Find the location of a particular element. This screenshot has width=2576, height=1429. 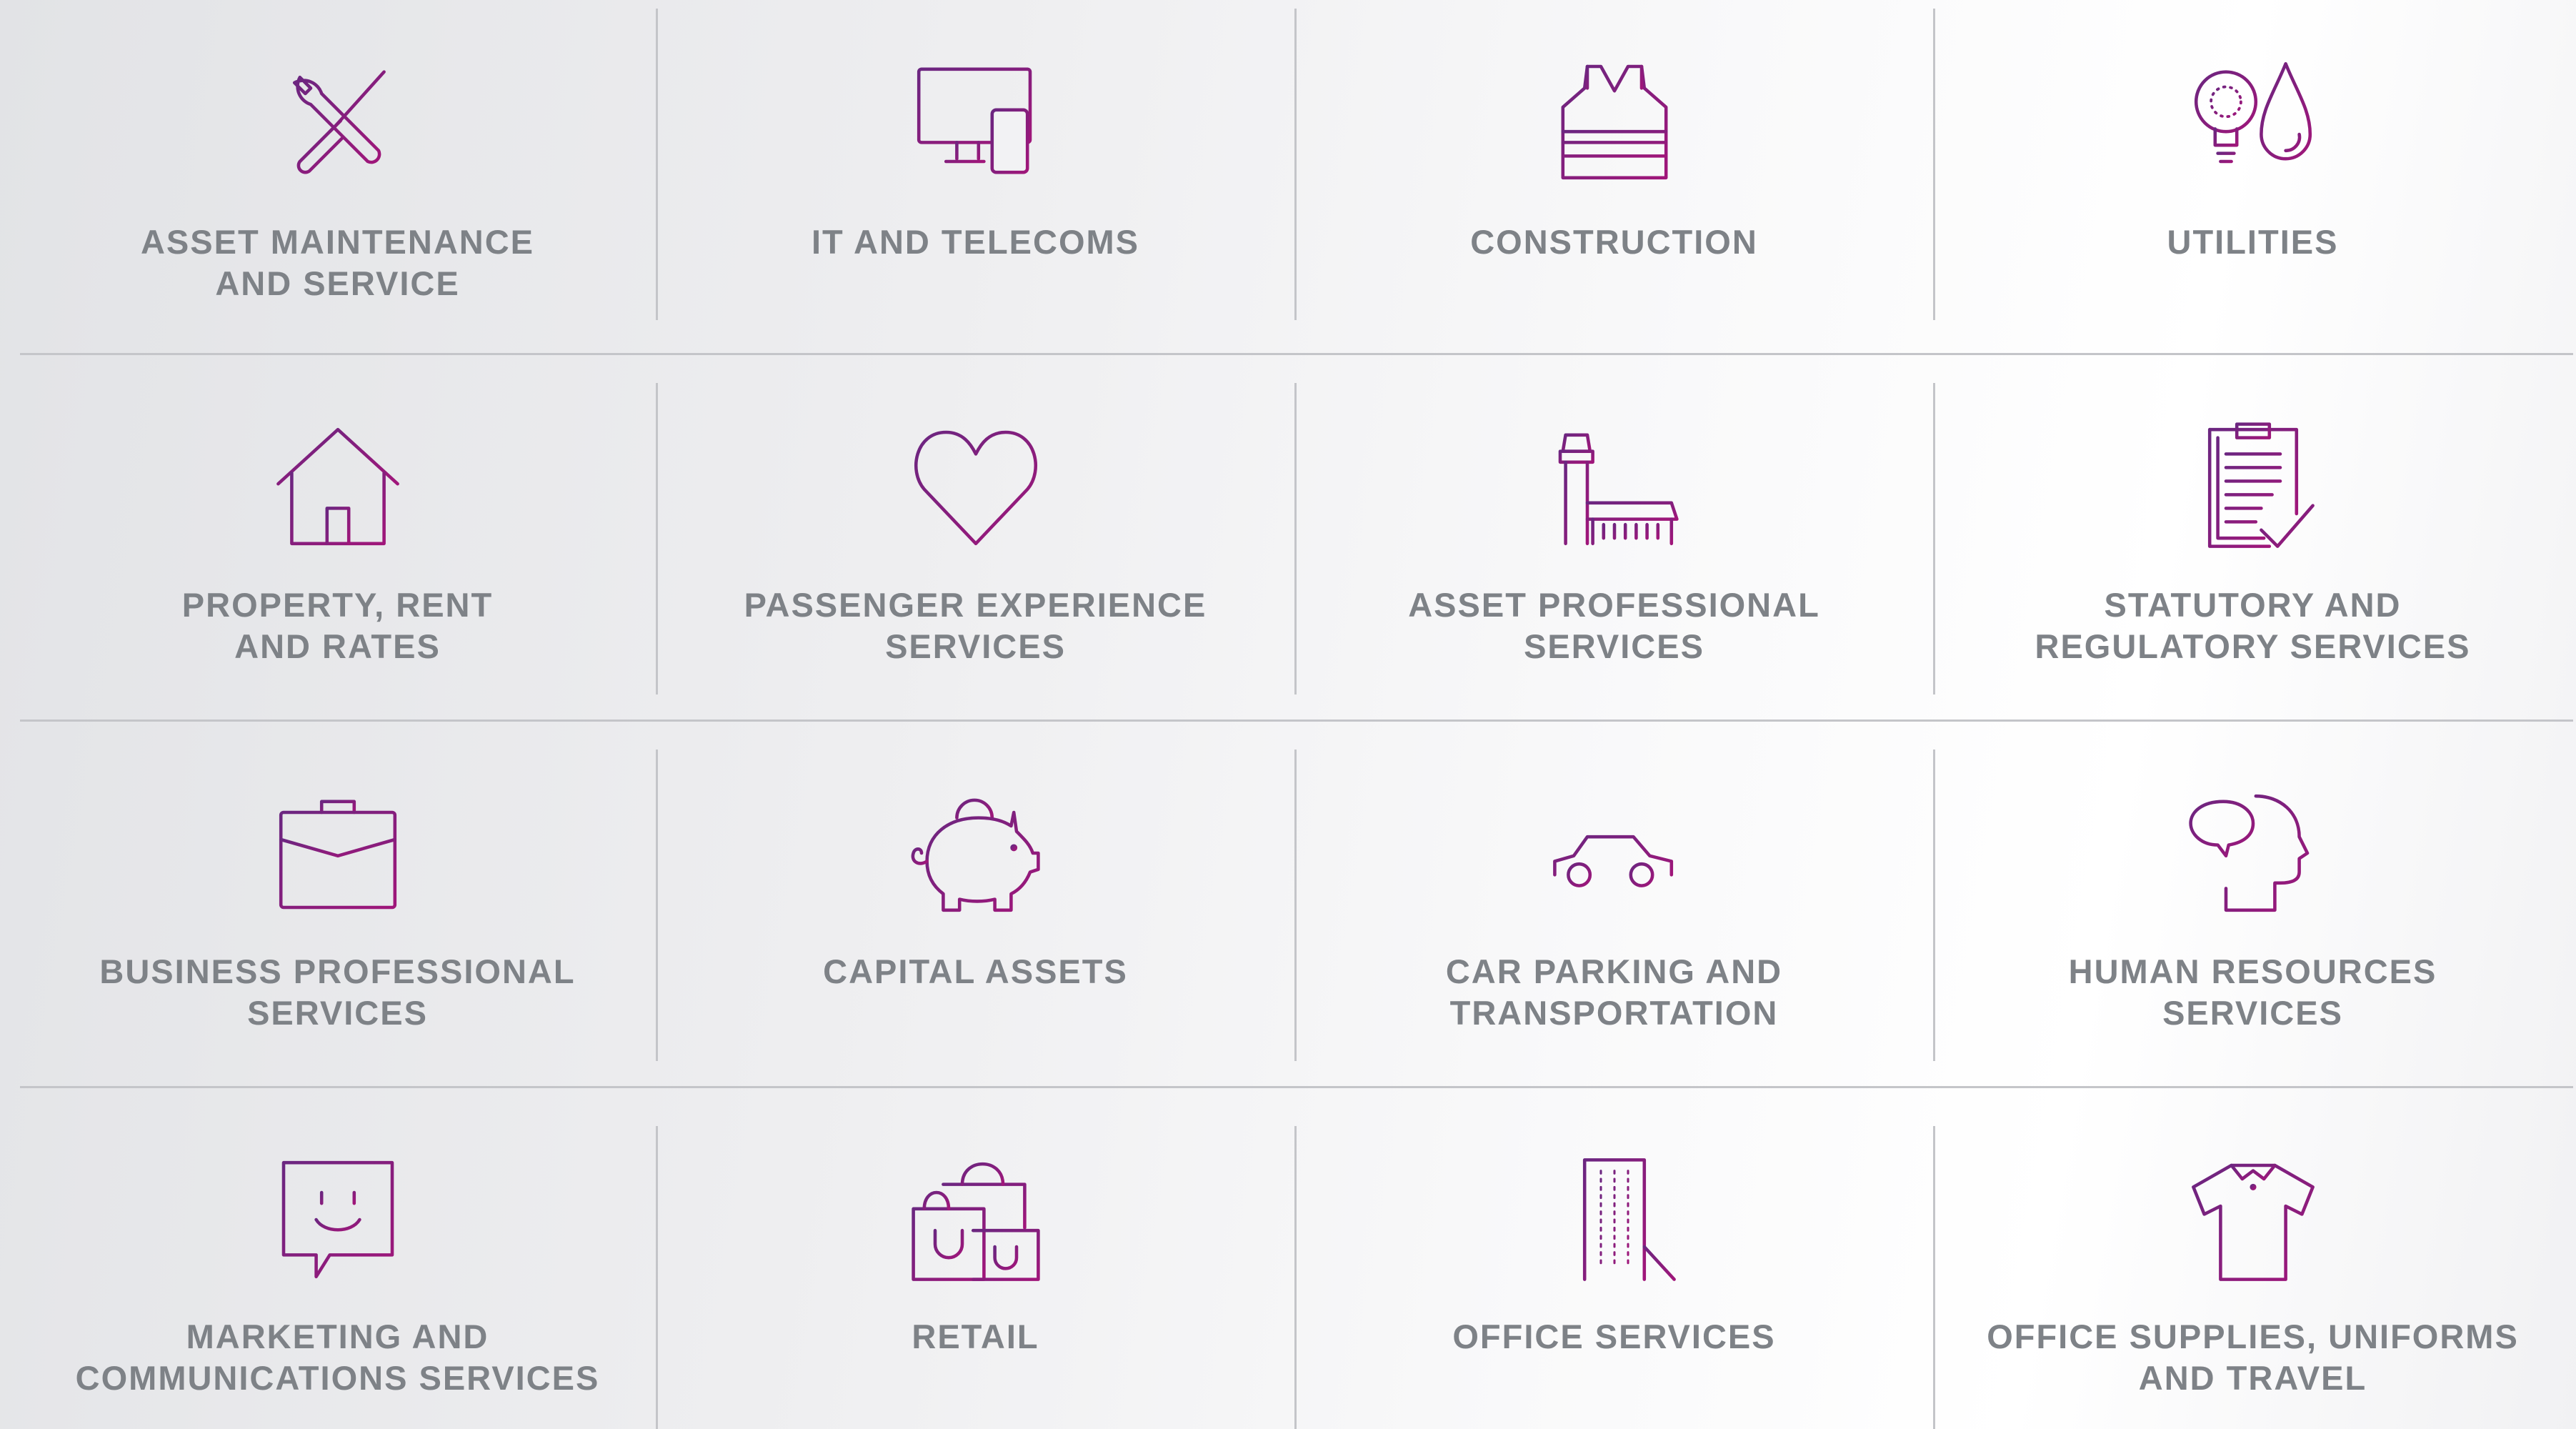

house-icon is located at coordinates (338, 486).